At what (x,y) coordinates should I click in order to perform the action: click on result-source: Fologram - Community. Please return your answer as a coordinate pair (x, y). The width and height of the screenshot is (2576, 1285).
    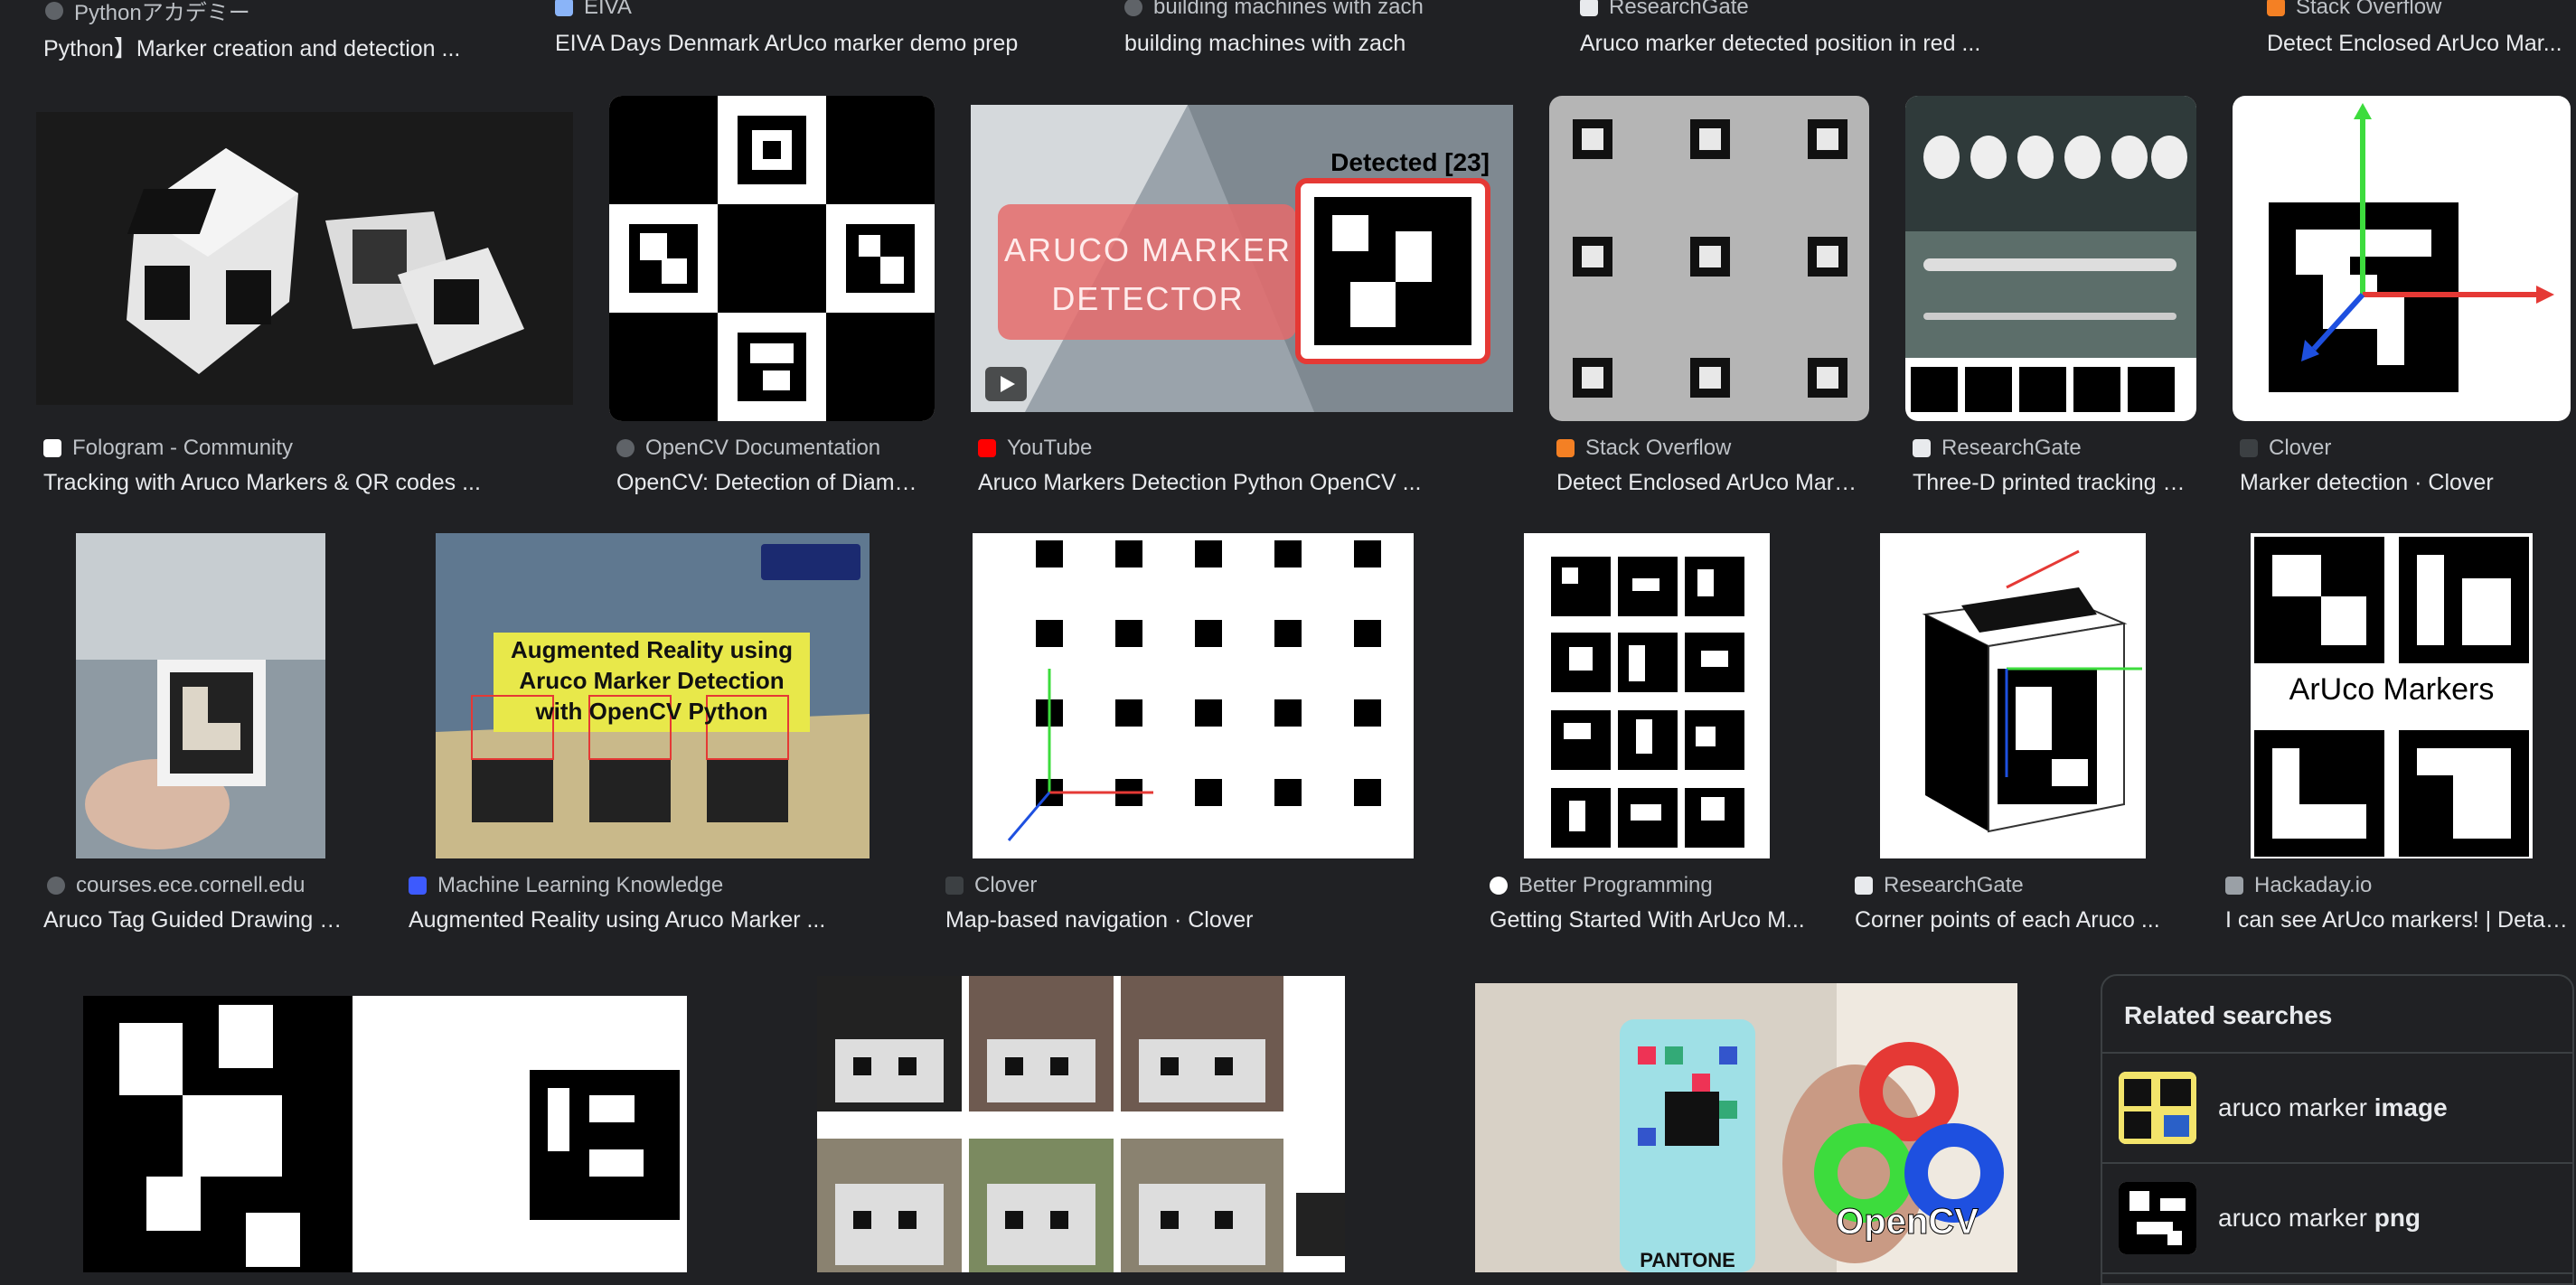
    Looking at the image, I should click on (168, 449).